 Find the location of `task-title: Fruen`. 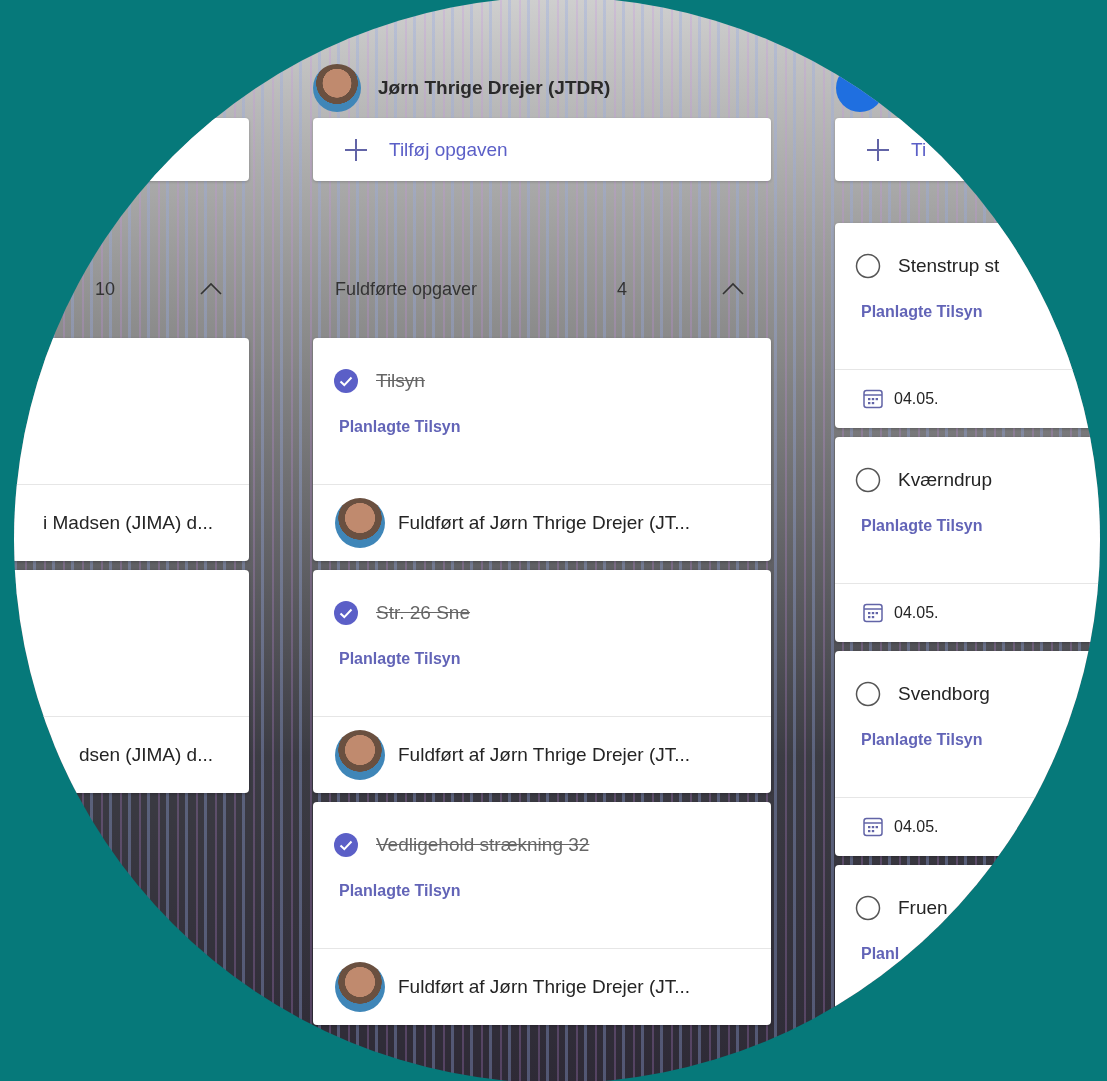

task-title: Fruen is located at coordinates (923, 908).